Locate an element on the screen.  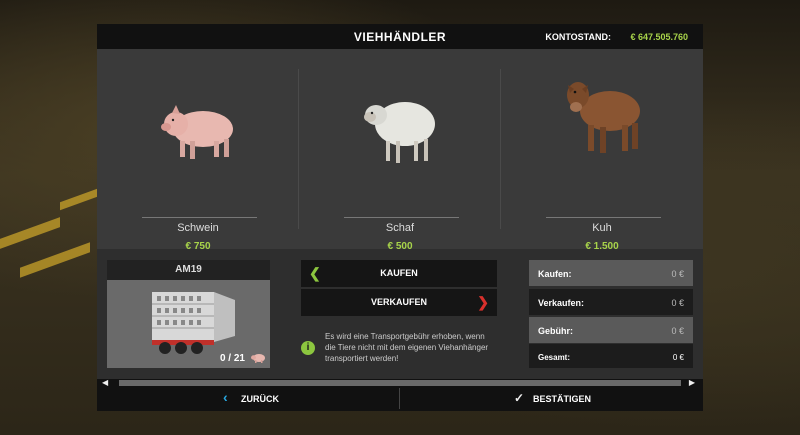
chevron-left-icon: ‹ is located at coordinates (225, 397).